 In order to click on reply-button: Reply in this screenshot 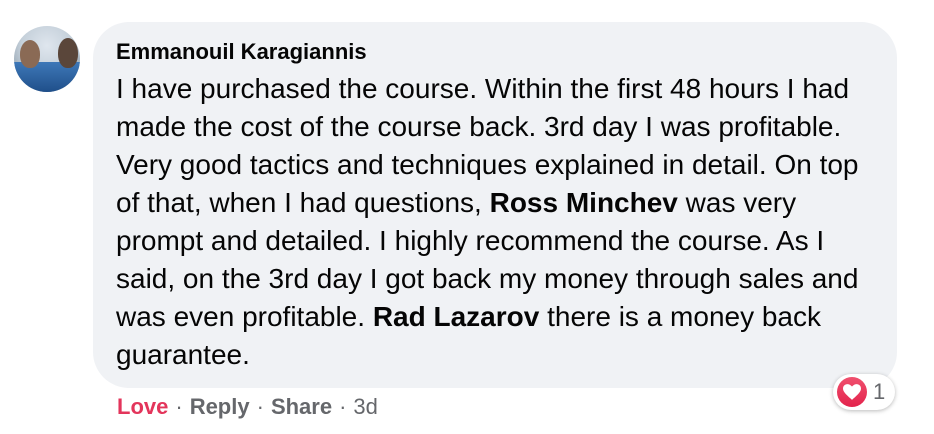, I will do `click(220, 407)`.